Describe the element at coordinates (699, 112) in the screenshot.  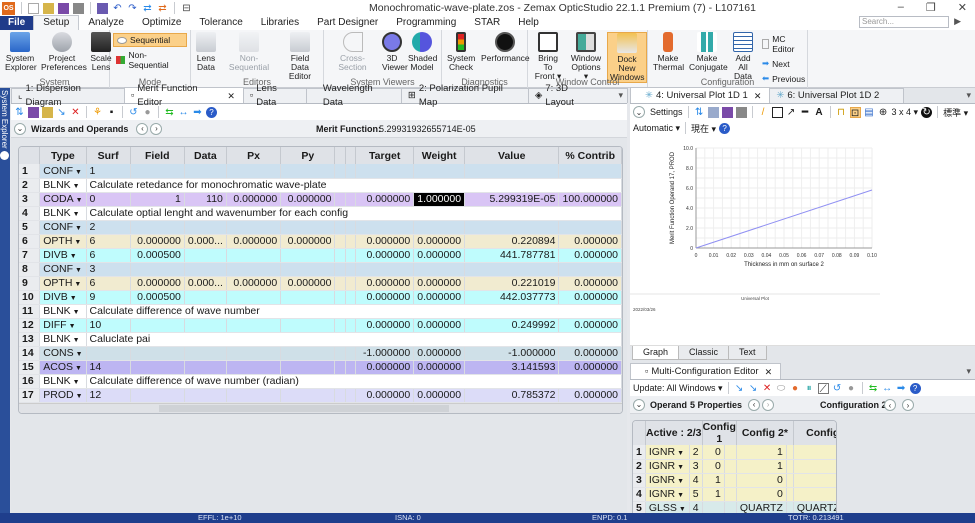
I see `refresh-icon: ⇅` at that location.